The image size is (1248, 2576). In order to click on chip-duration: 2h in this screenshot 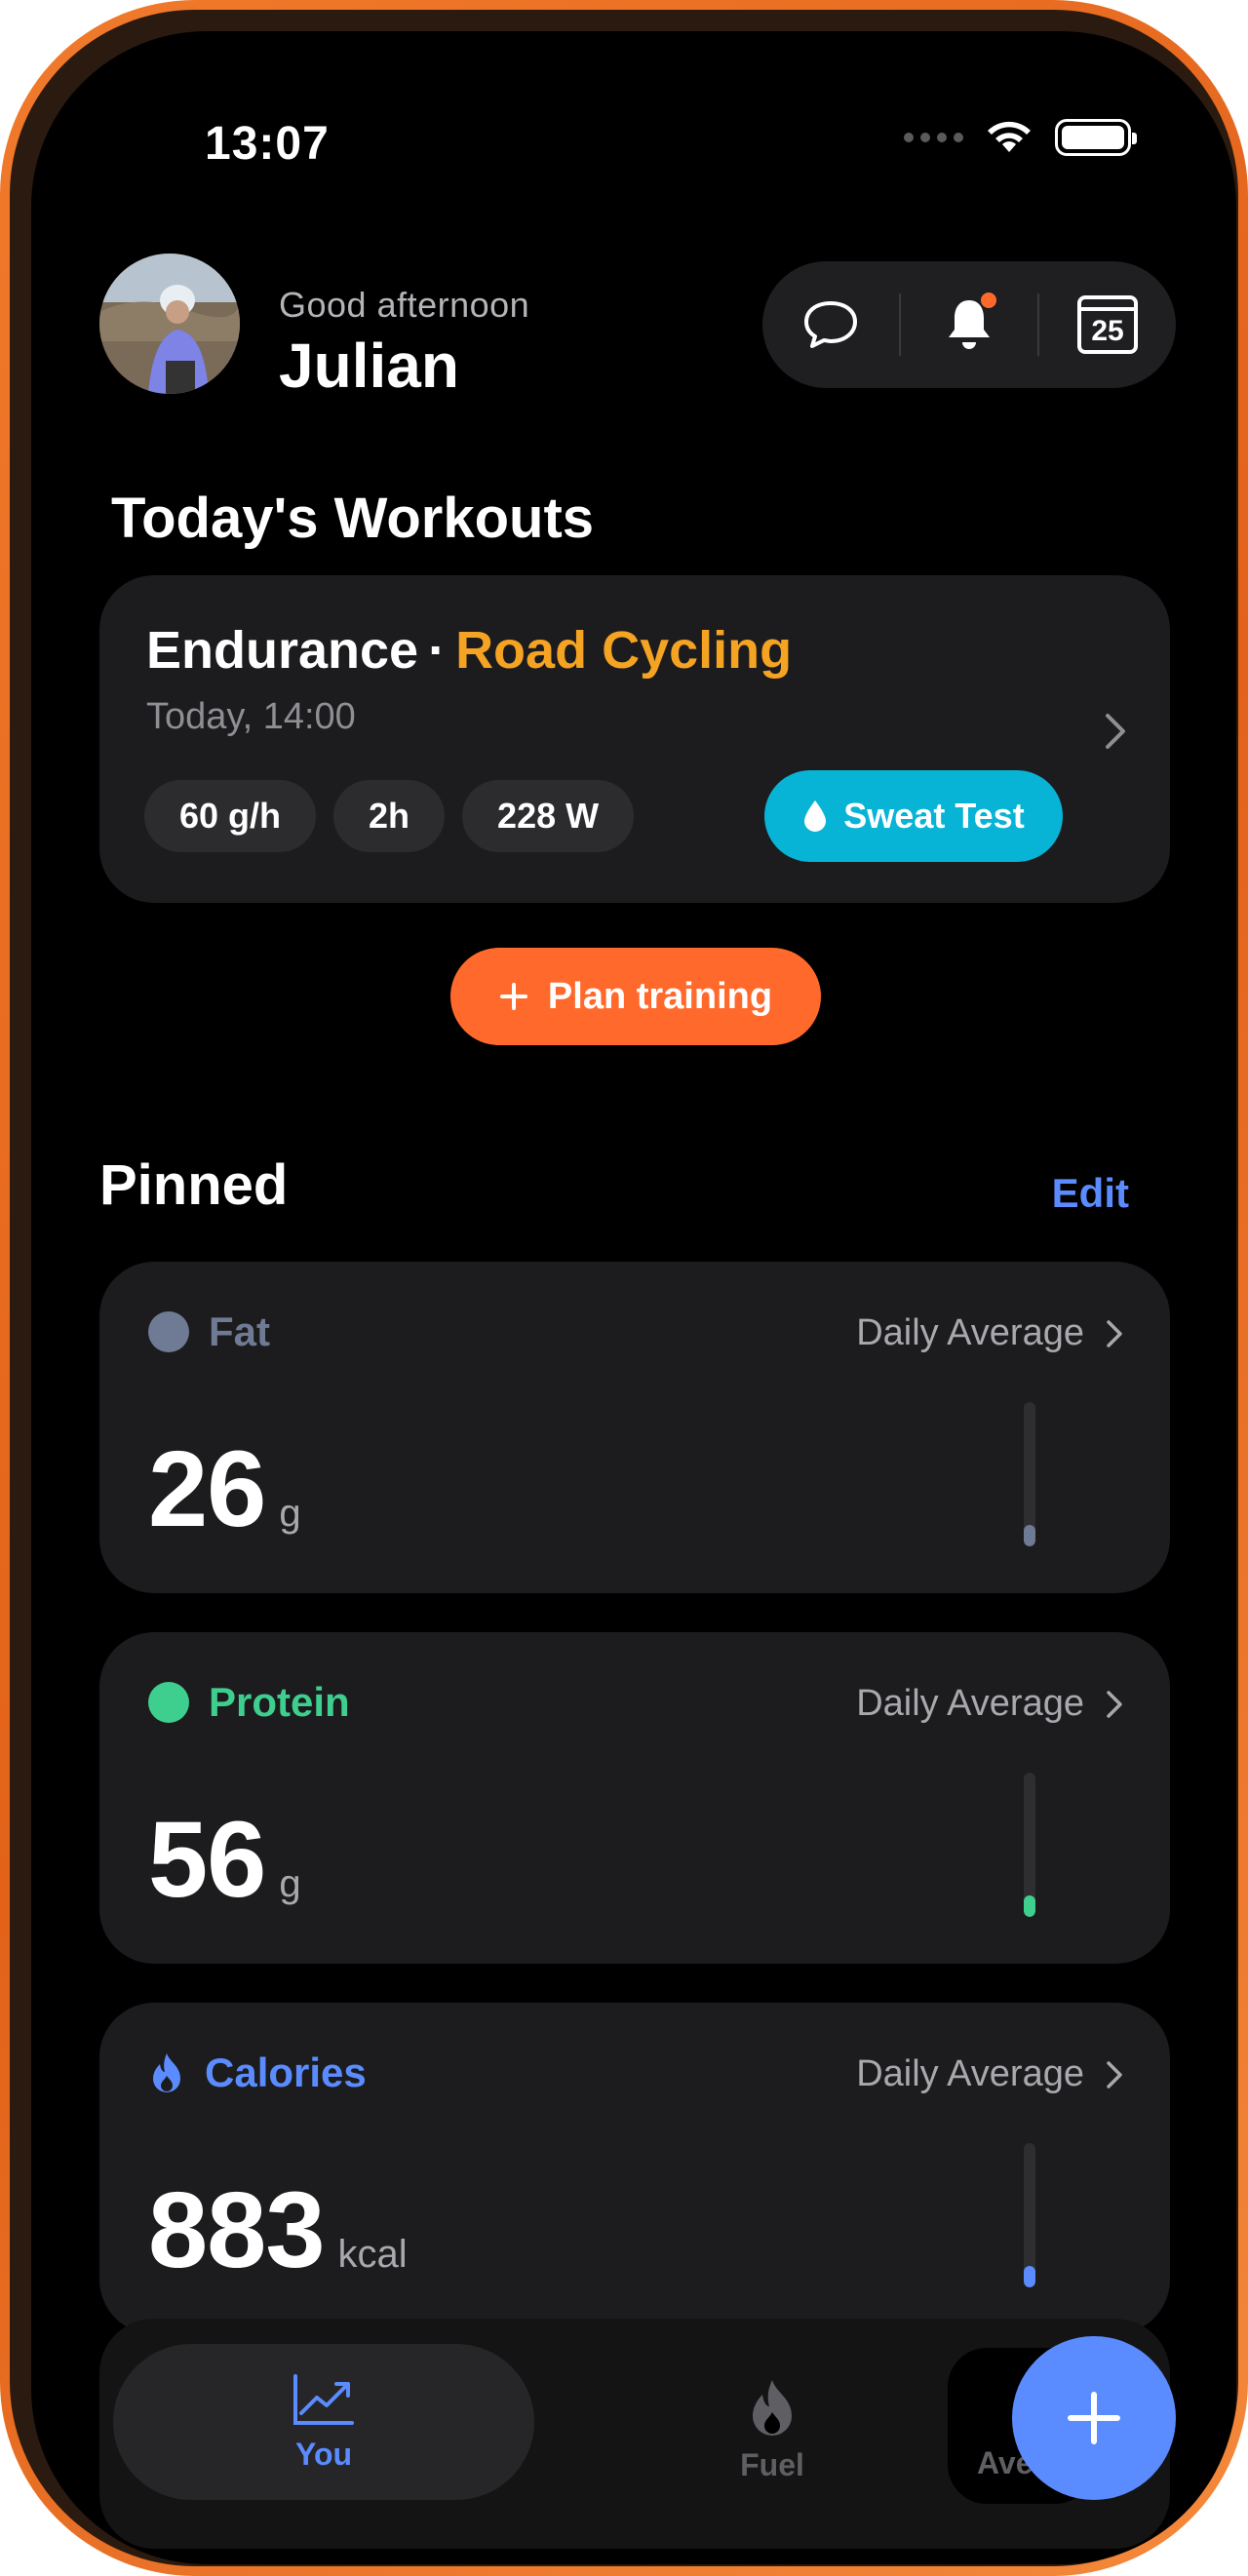, I will do `click(389, 816)`.